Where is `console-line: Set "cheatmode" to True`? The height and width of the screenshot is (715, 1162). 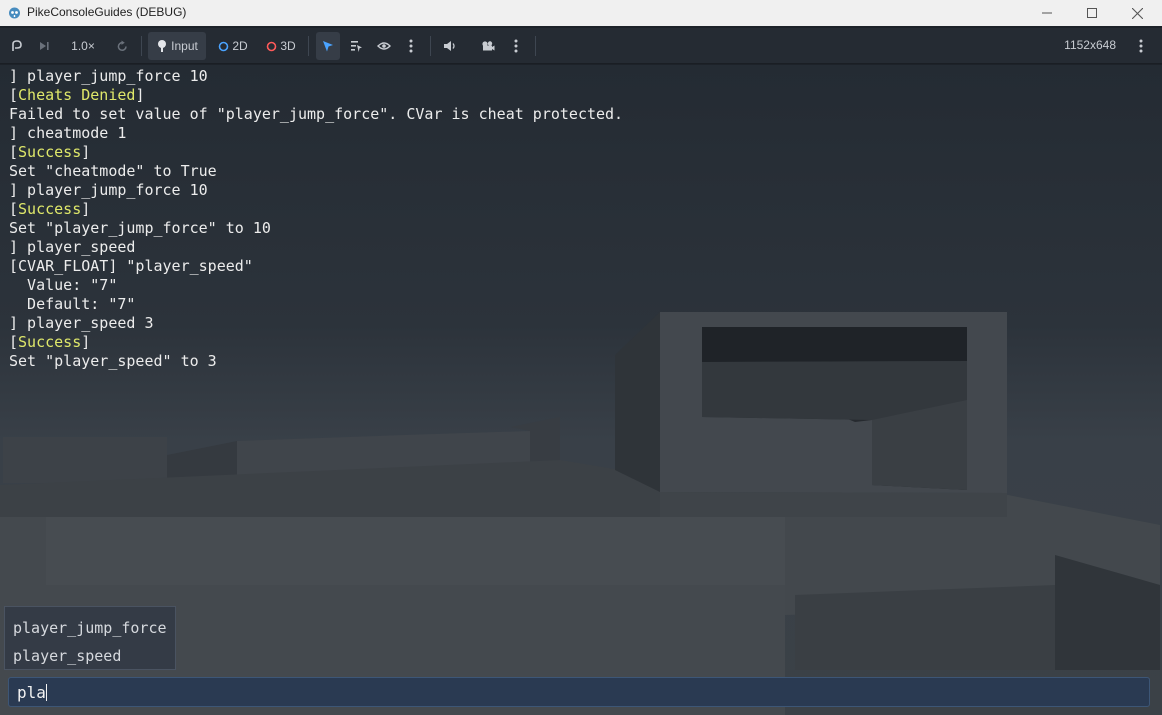
console-line: Set "cheatmode" to True is located at coordinates (579, 171).